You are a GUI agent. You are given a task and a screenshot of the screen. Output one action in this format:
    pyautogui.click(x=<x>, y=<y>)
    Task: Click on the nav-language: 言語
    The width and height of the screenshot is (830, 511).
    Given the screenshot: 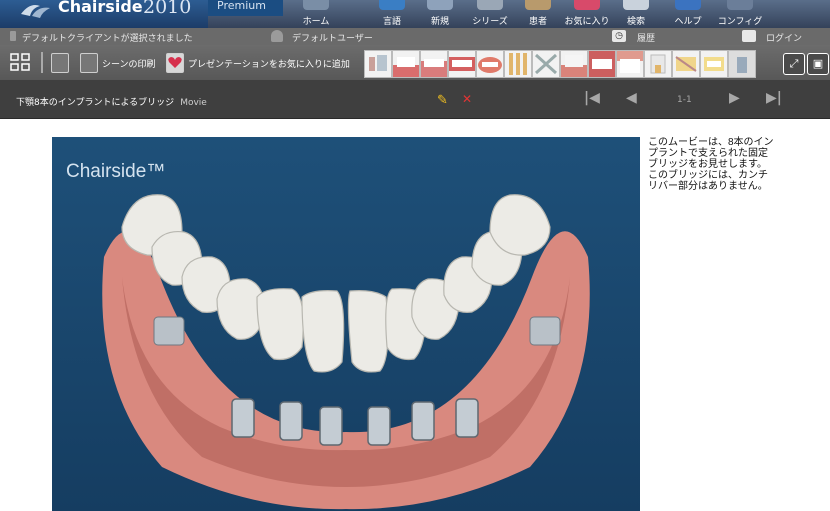 What is the action you would take?
    pyautogui.click(x=392, y=14)
    